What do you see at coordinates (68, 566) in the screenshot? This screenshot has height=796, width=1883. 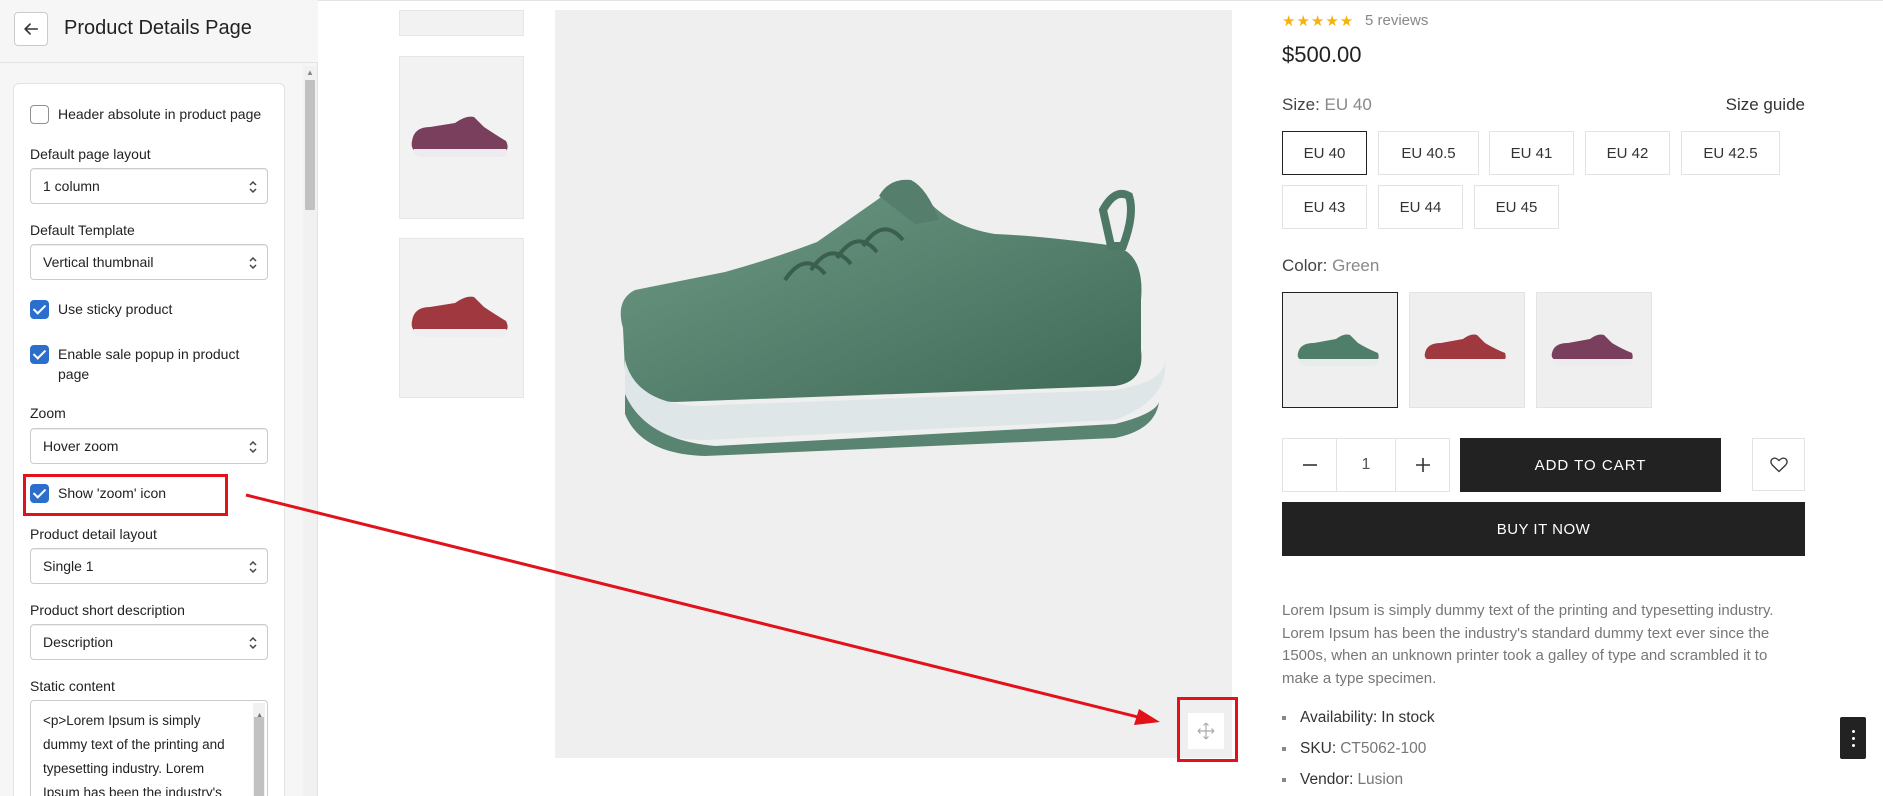 I see `detail-layout-value: Single 1` at bounding box center [68, 566].